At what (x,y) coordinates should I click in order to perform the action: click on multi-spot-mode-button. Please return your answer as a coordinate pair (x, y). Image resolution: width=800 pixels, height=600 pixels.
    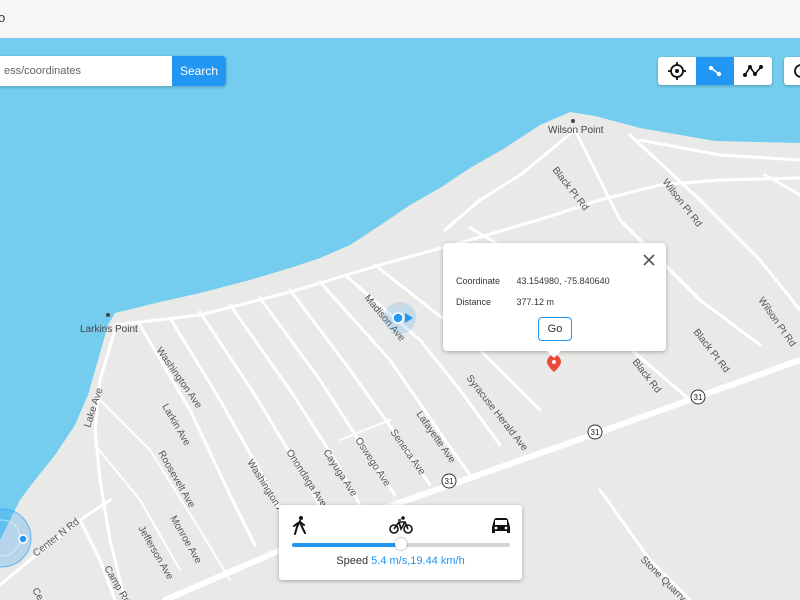
    Looking at the image, I should click on (753, 71).